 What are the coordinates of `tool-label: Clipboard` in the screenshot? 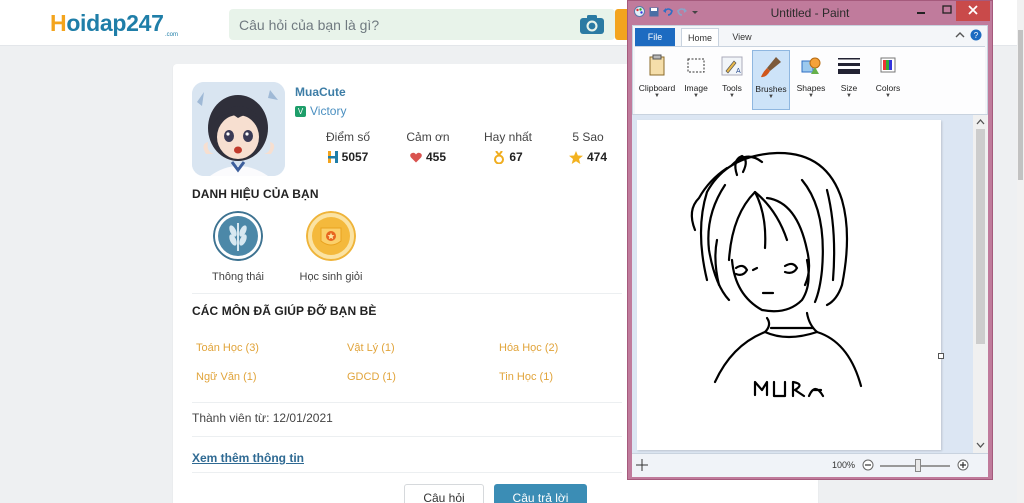 It's located at (657, 88).